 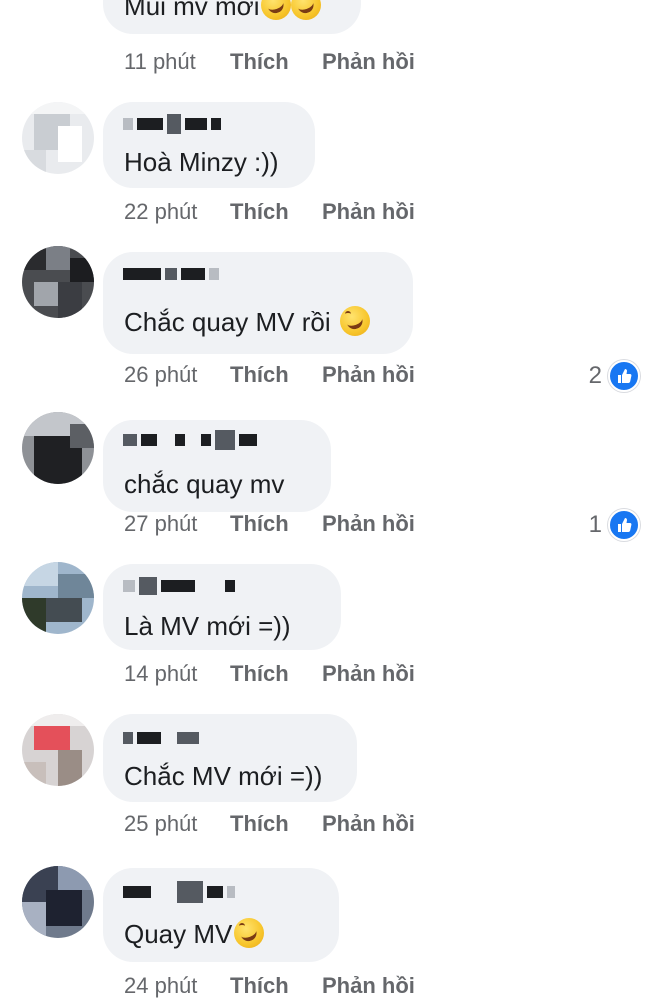 I want to click on comment-actions: 24 phút Thích Phản hồi, so click(x=269, y=986).